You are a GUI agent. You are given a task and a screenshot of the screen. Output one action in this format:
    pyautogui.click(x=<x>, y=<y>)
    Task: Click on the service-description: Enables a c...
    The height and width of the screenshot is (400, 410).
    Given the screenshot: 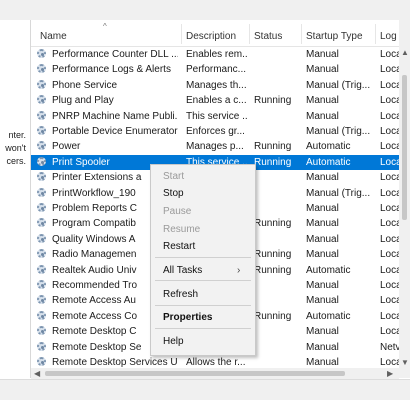 What is the action you would take?
    pyautogui.click(x=216, y=101)
    